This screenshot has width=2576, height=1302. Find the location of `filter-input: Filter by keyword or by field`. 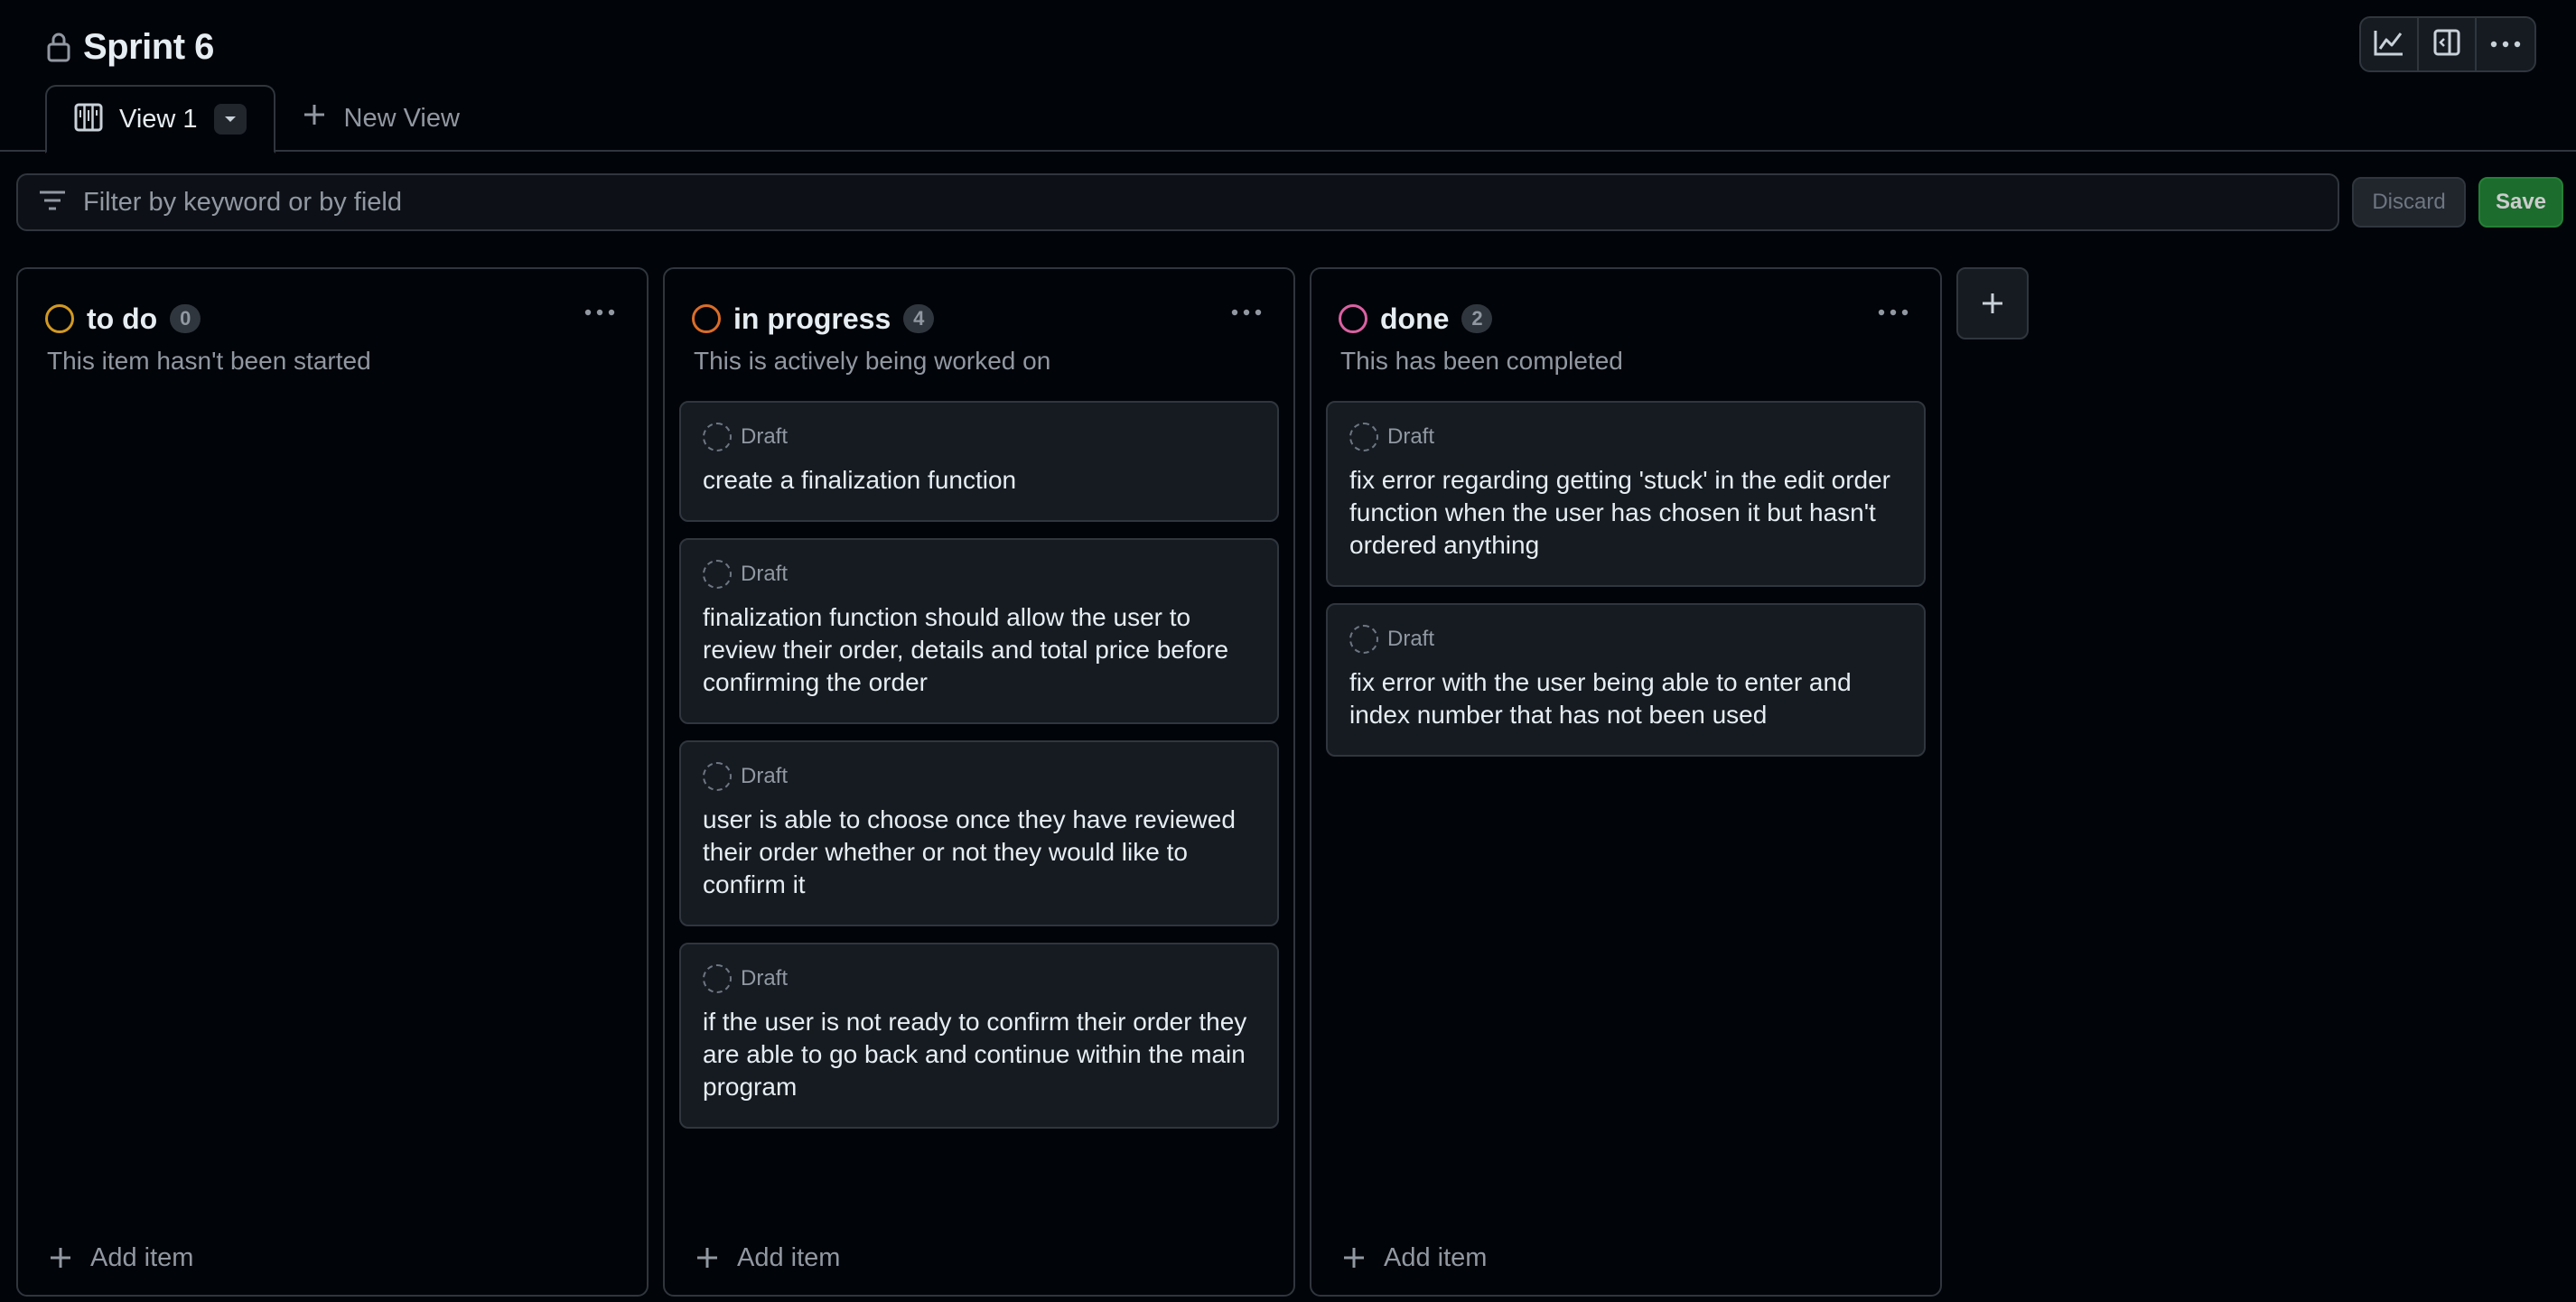

filter-input: Filter by keyword or by field is located at coordinates (1178, 202).